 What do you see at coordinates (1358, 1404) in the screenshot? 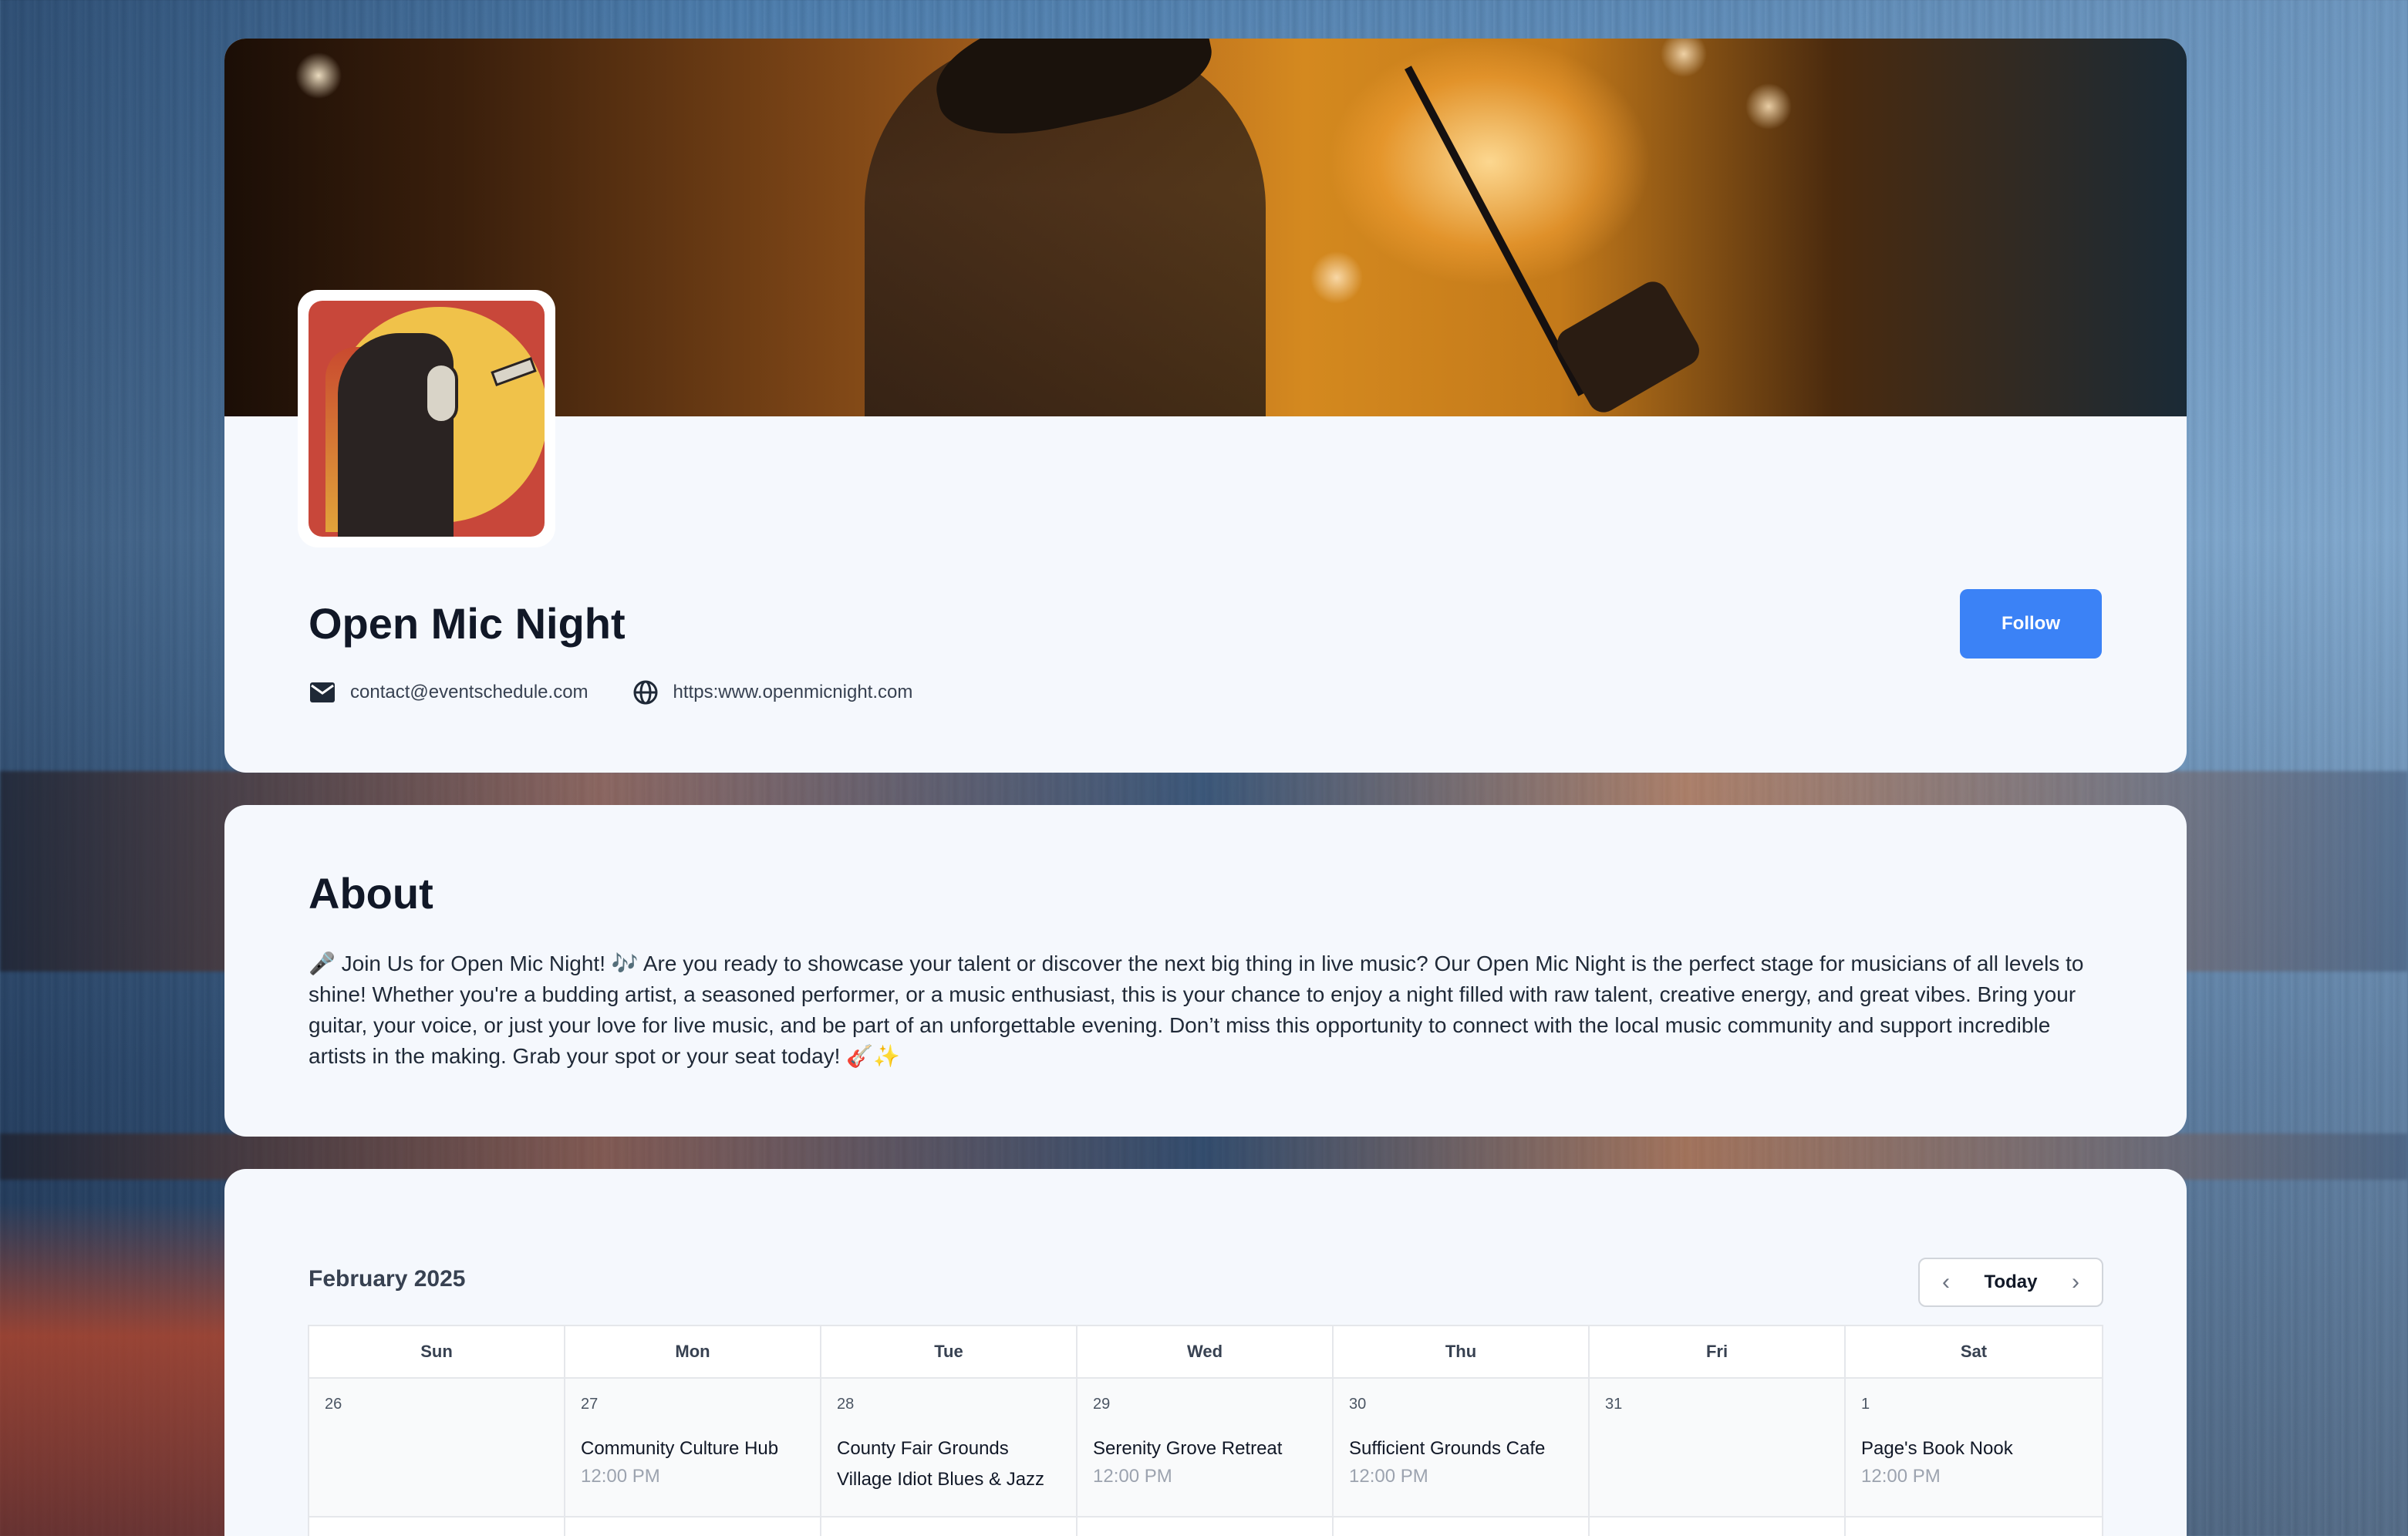
I see `day-number: 30` at bounding box center [1358, 1404].